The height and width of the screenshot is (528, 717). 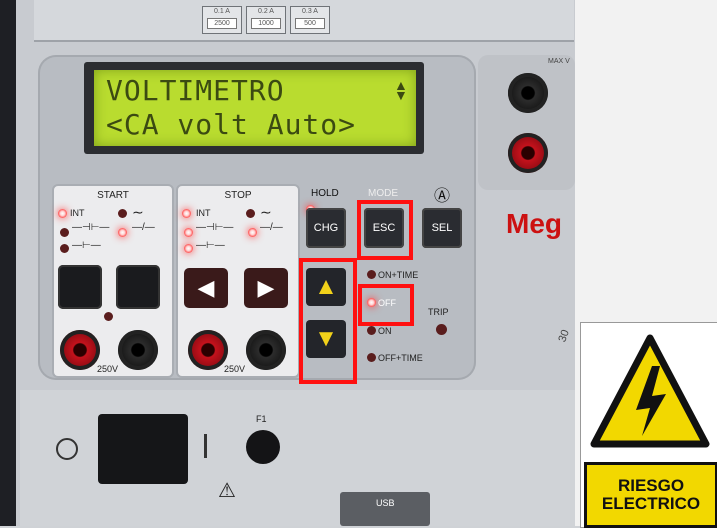 I want to click on stop-title: STOP, so click(x=238, y=195).